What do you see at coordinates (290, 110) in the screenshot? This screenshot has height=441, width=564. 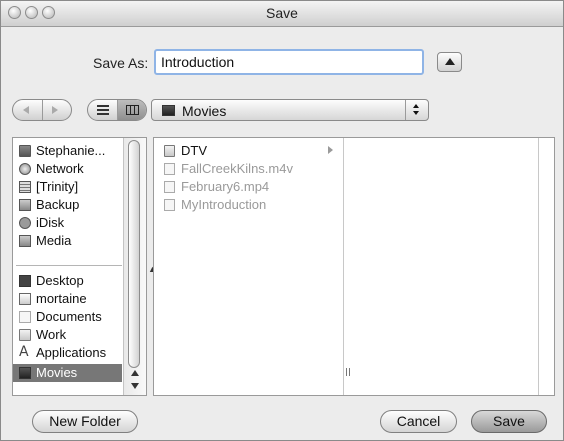 I see `location-popup: Movies` at bounding box center [290, 110].